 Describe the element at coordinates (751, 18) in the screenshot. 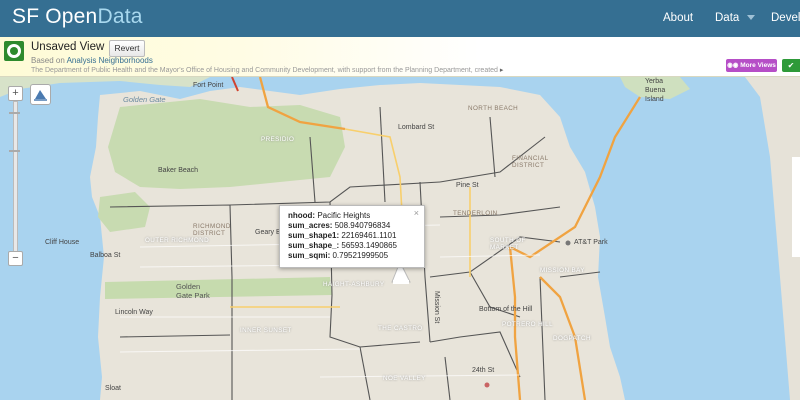

I see `chevron-down-icon` at that location.